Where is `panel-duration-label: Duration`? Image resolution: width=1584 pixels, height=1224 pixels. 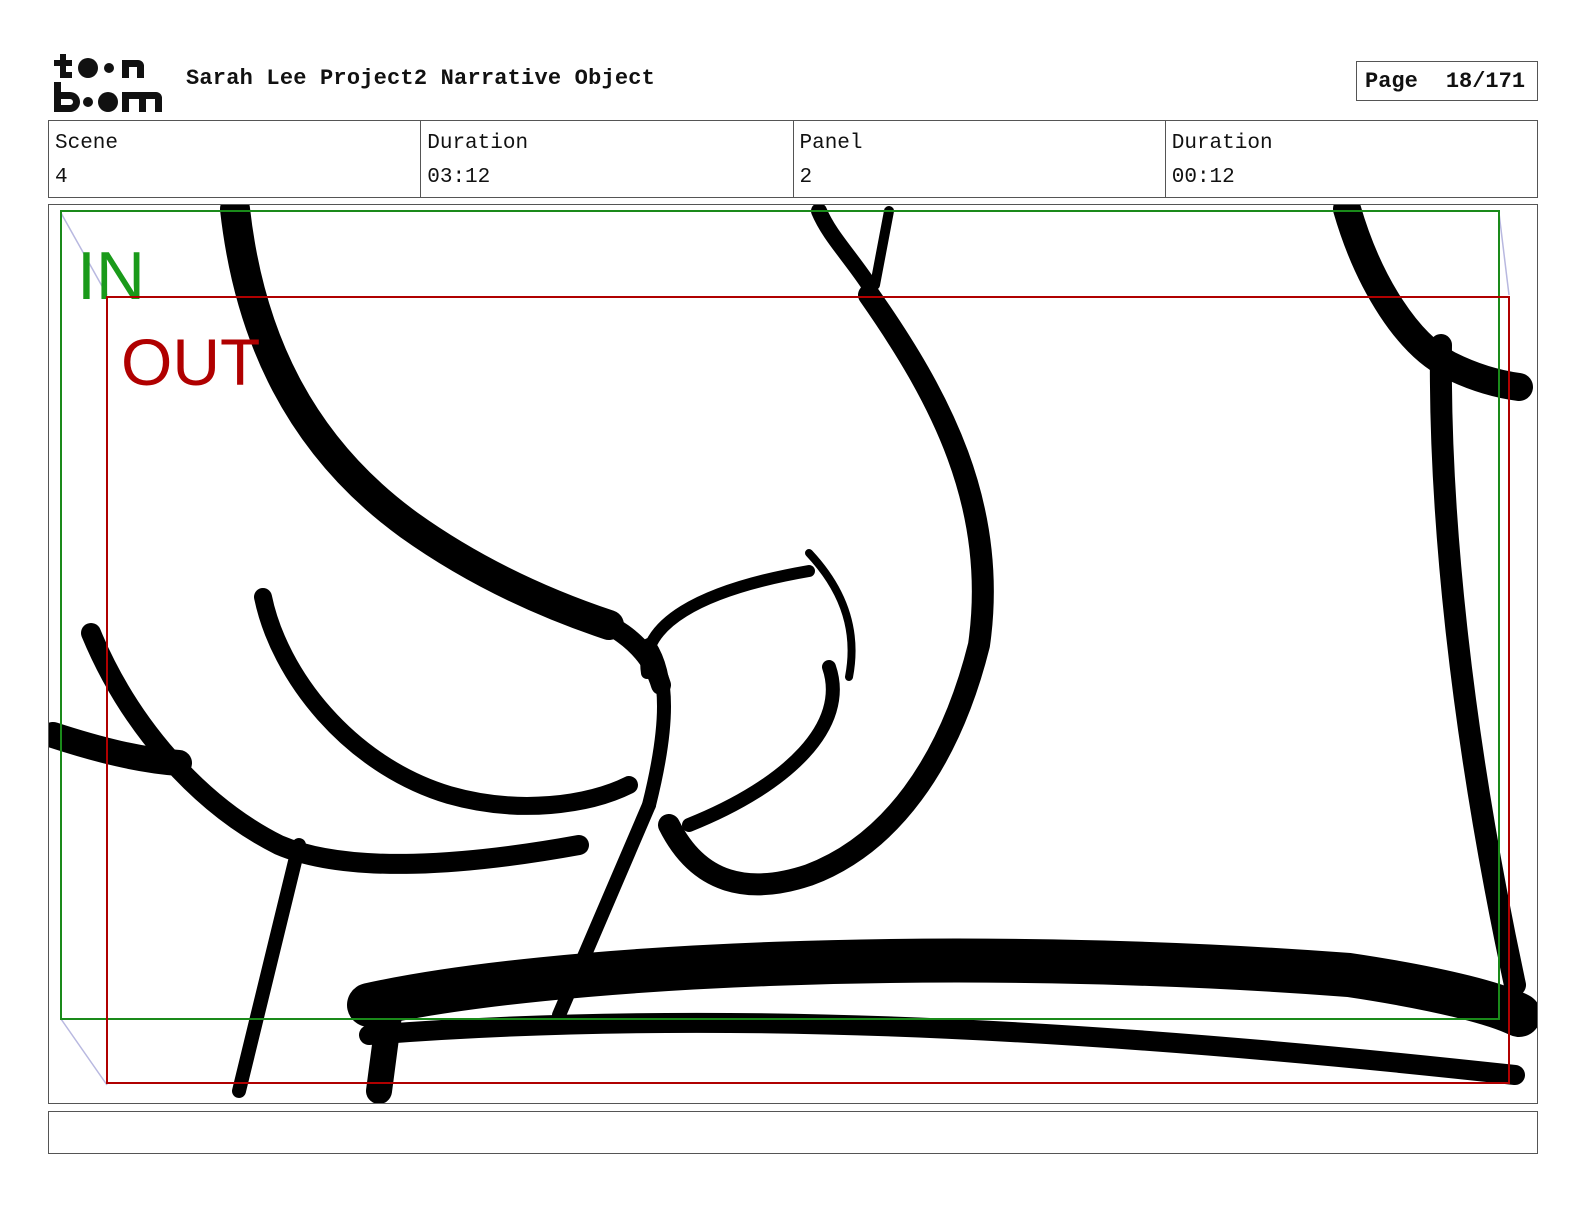
panel-duration-label: Duration is located at coordinates (1222, 143).